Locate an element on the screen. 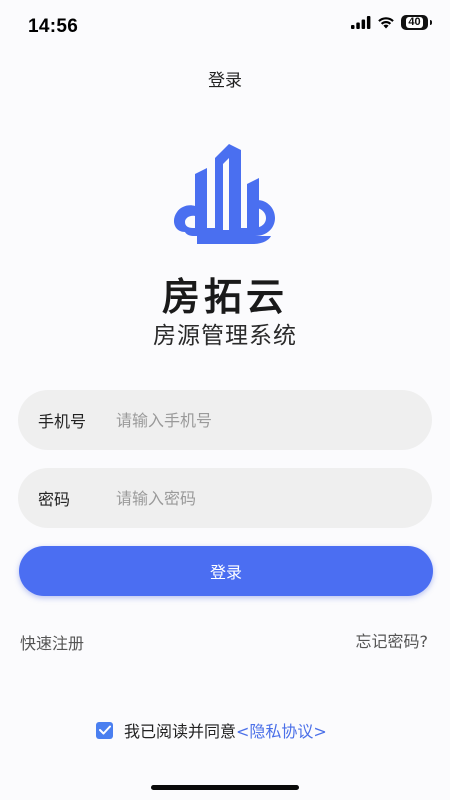 The width and height of the screenshot is (450, 800). status-icons: 40 is located at coordinates (391, 22).